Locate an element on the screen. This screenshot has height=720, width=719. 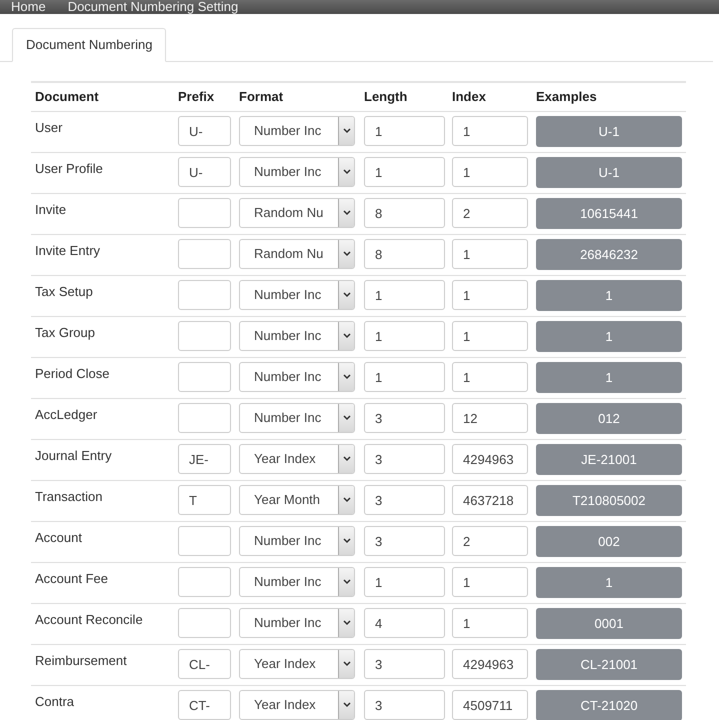
index-field: 4509711 is located at coordinates (490, 705).